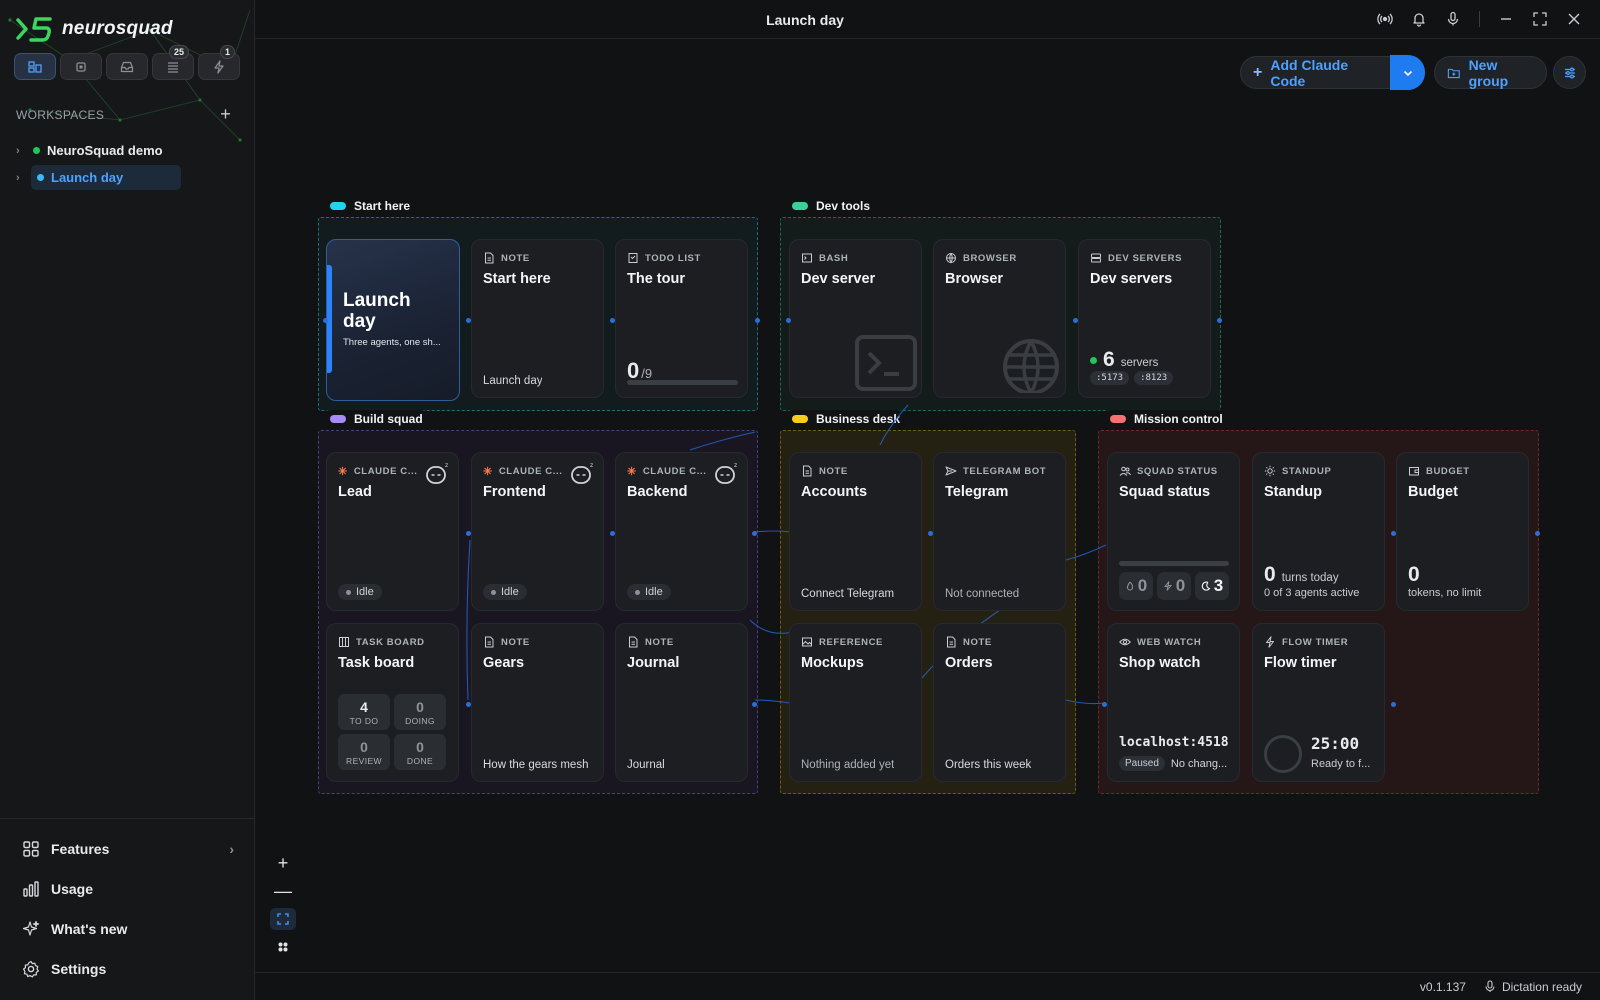 This screenshot has width=1600, height=1000. What do you see at coordinates (1124, 360) in the screenshot?
I see `server-count: 6 servers` at bounding box center [1124, 360].